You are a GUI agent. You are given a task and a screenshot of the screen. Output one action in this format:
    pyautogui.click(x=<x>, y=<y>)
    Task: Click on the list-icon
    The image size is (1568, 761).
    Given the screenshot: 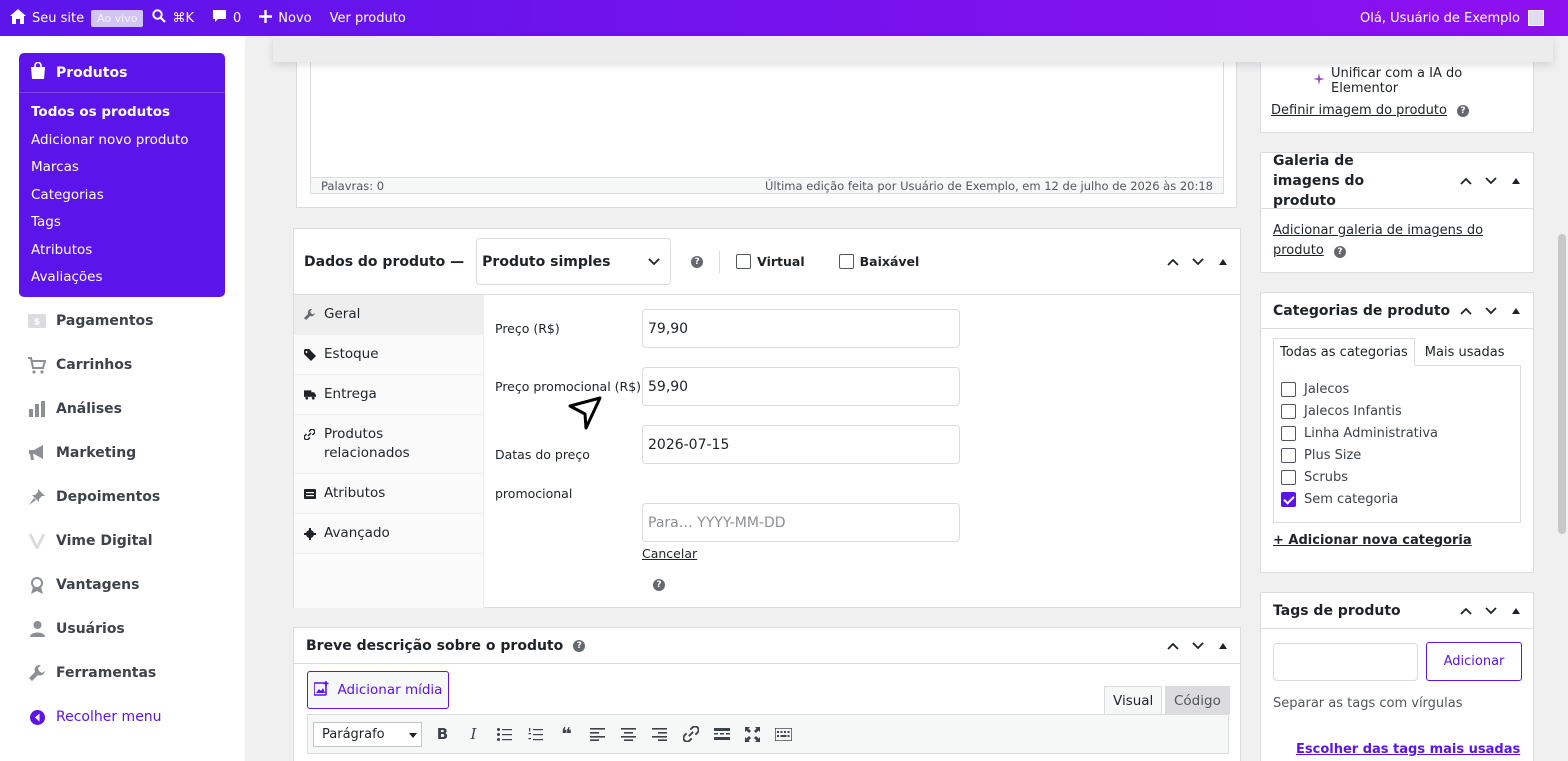 What is the action you would take?
    pyautogui.click(x=310, y=493)
    